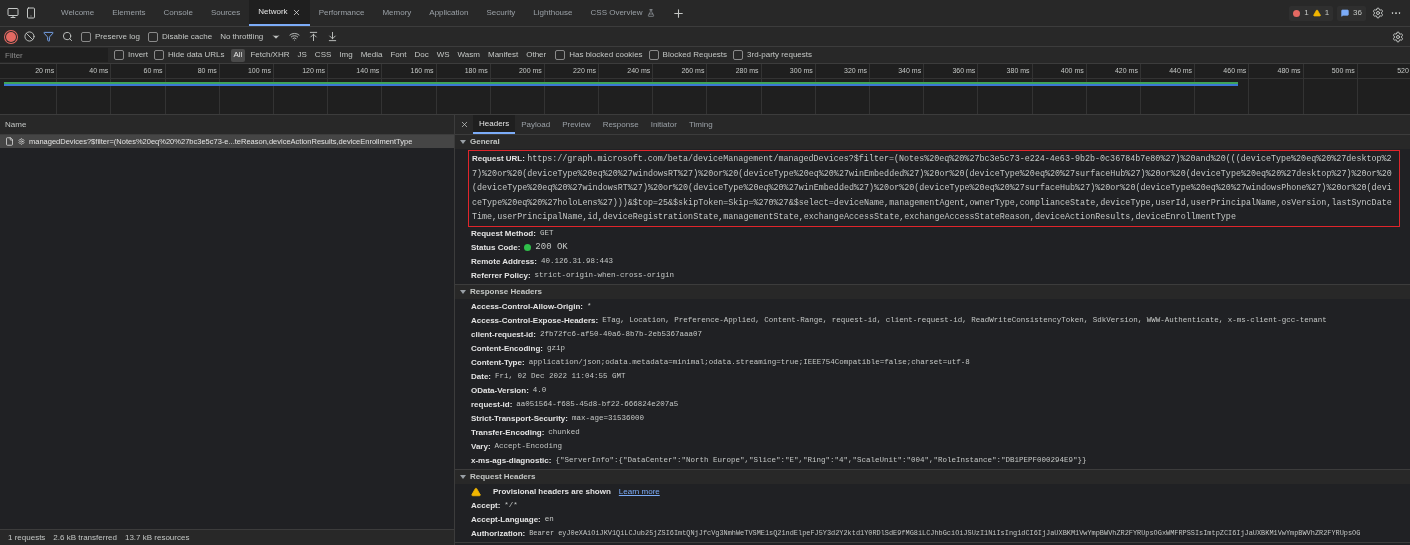  Describe the element at coordinates (498, 362) in the screenshot. I see `header-name: Content-Type:` at that location.